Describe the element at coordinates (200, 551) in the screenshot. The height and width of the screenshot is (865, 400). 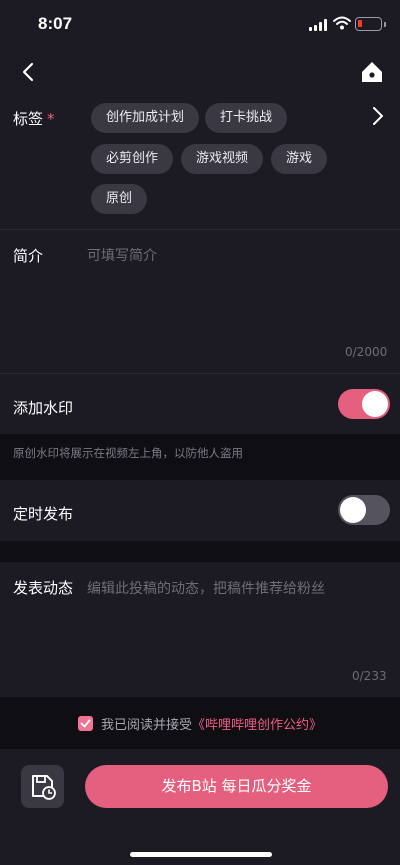
I see `section-gap` at that location.